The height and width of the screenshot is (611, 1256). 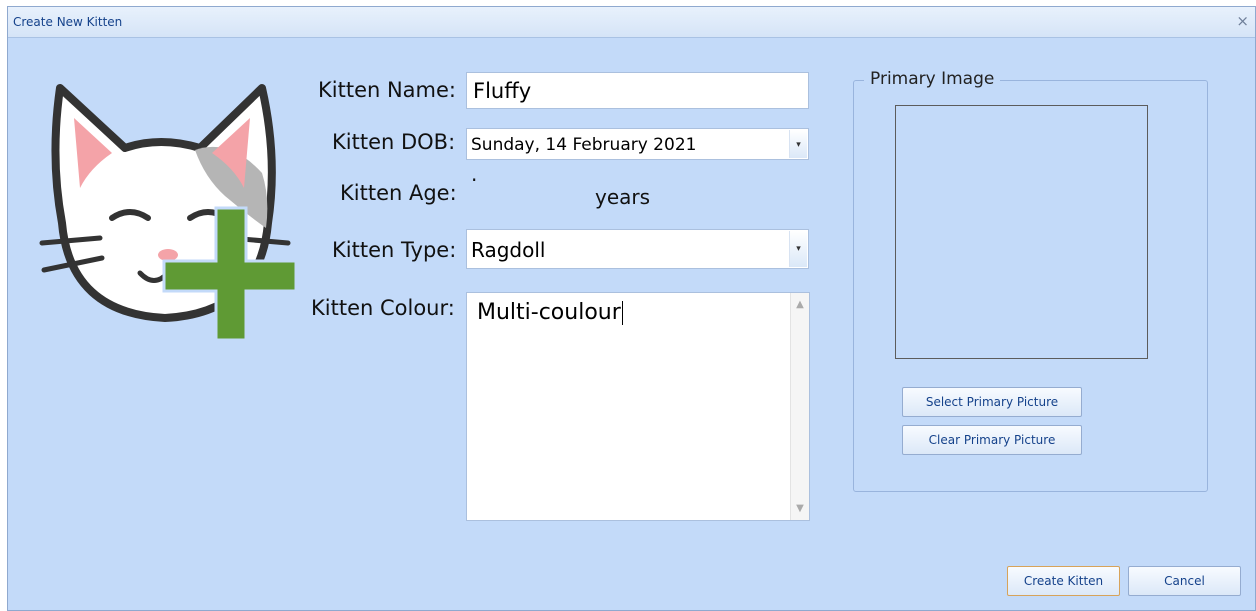 I want to click on cancel-button: Cancel, so click(x=1184, y=581).